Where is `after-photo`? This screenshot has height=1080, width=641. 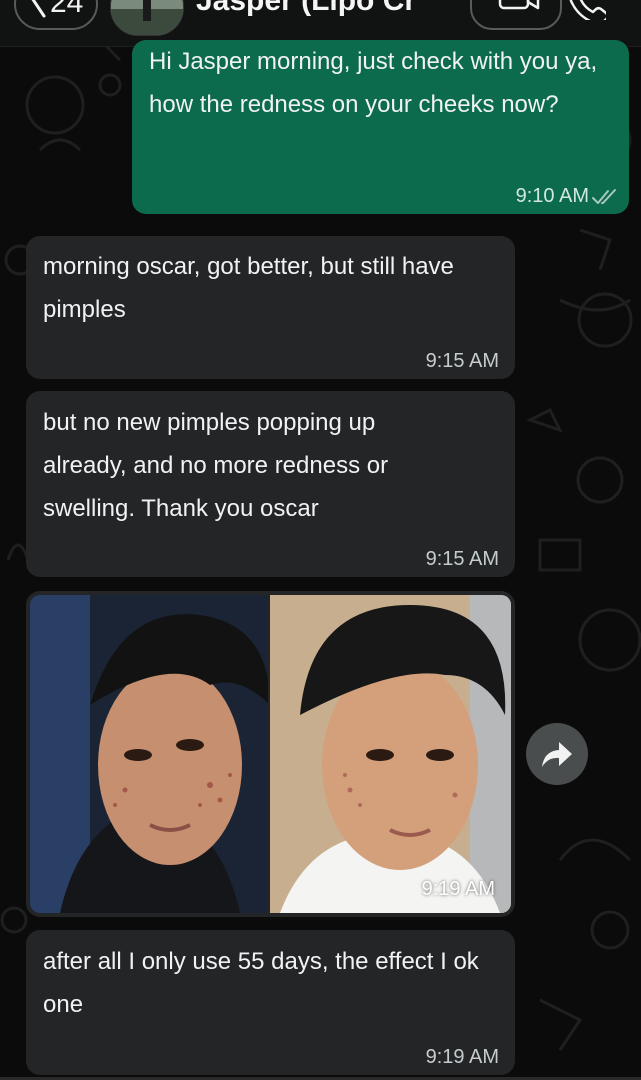
after-photo is located at coordinates (390, 754).